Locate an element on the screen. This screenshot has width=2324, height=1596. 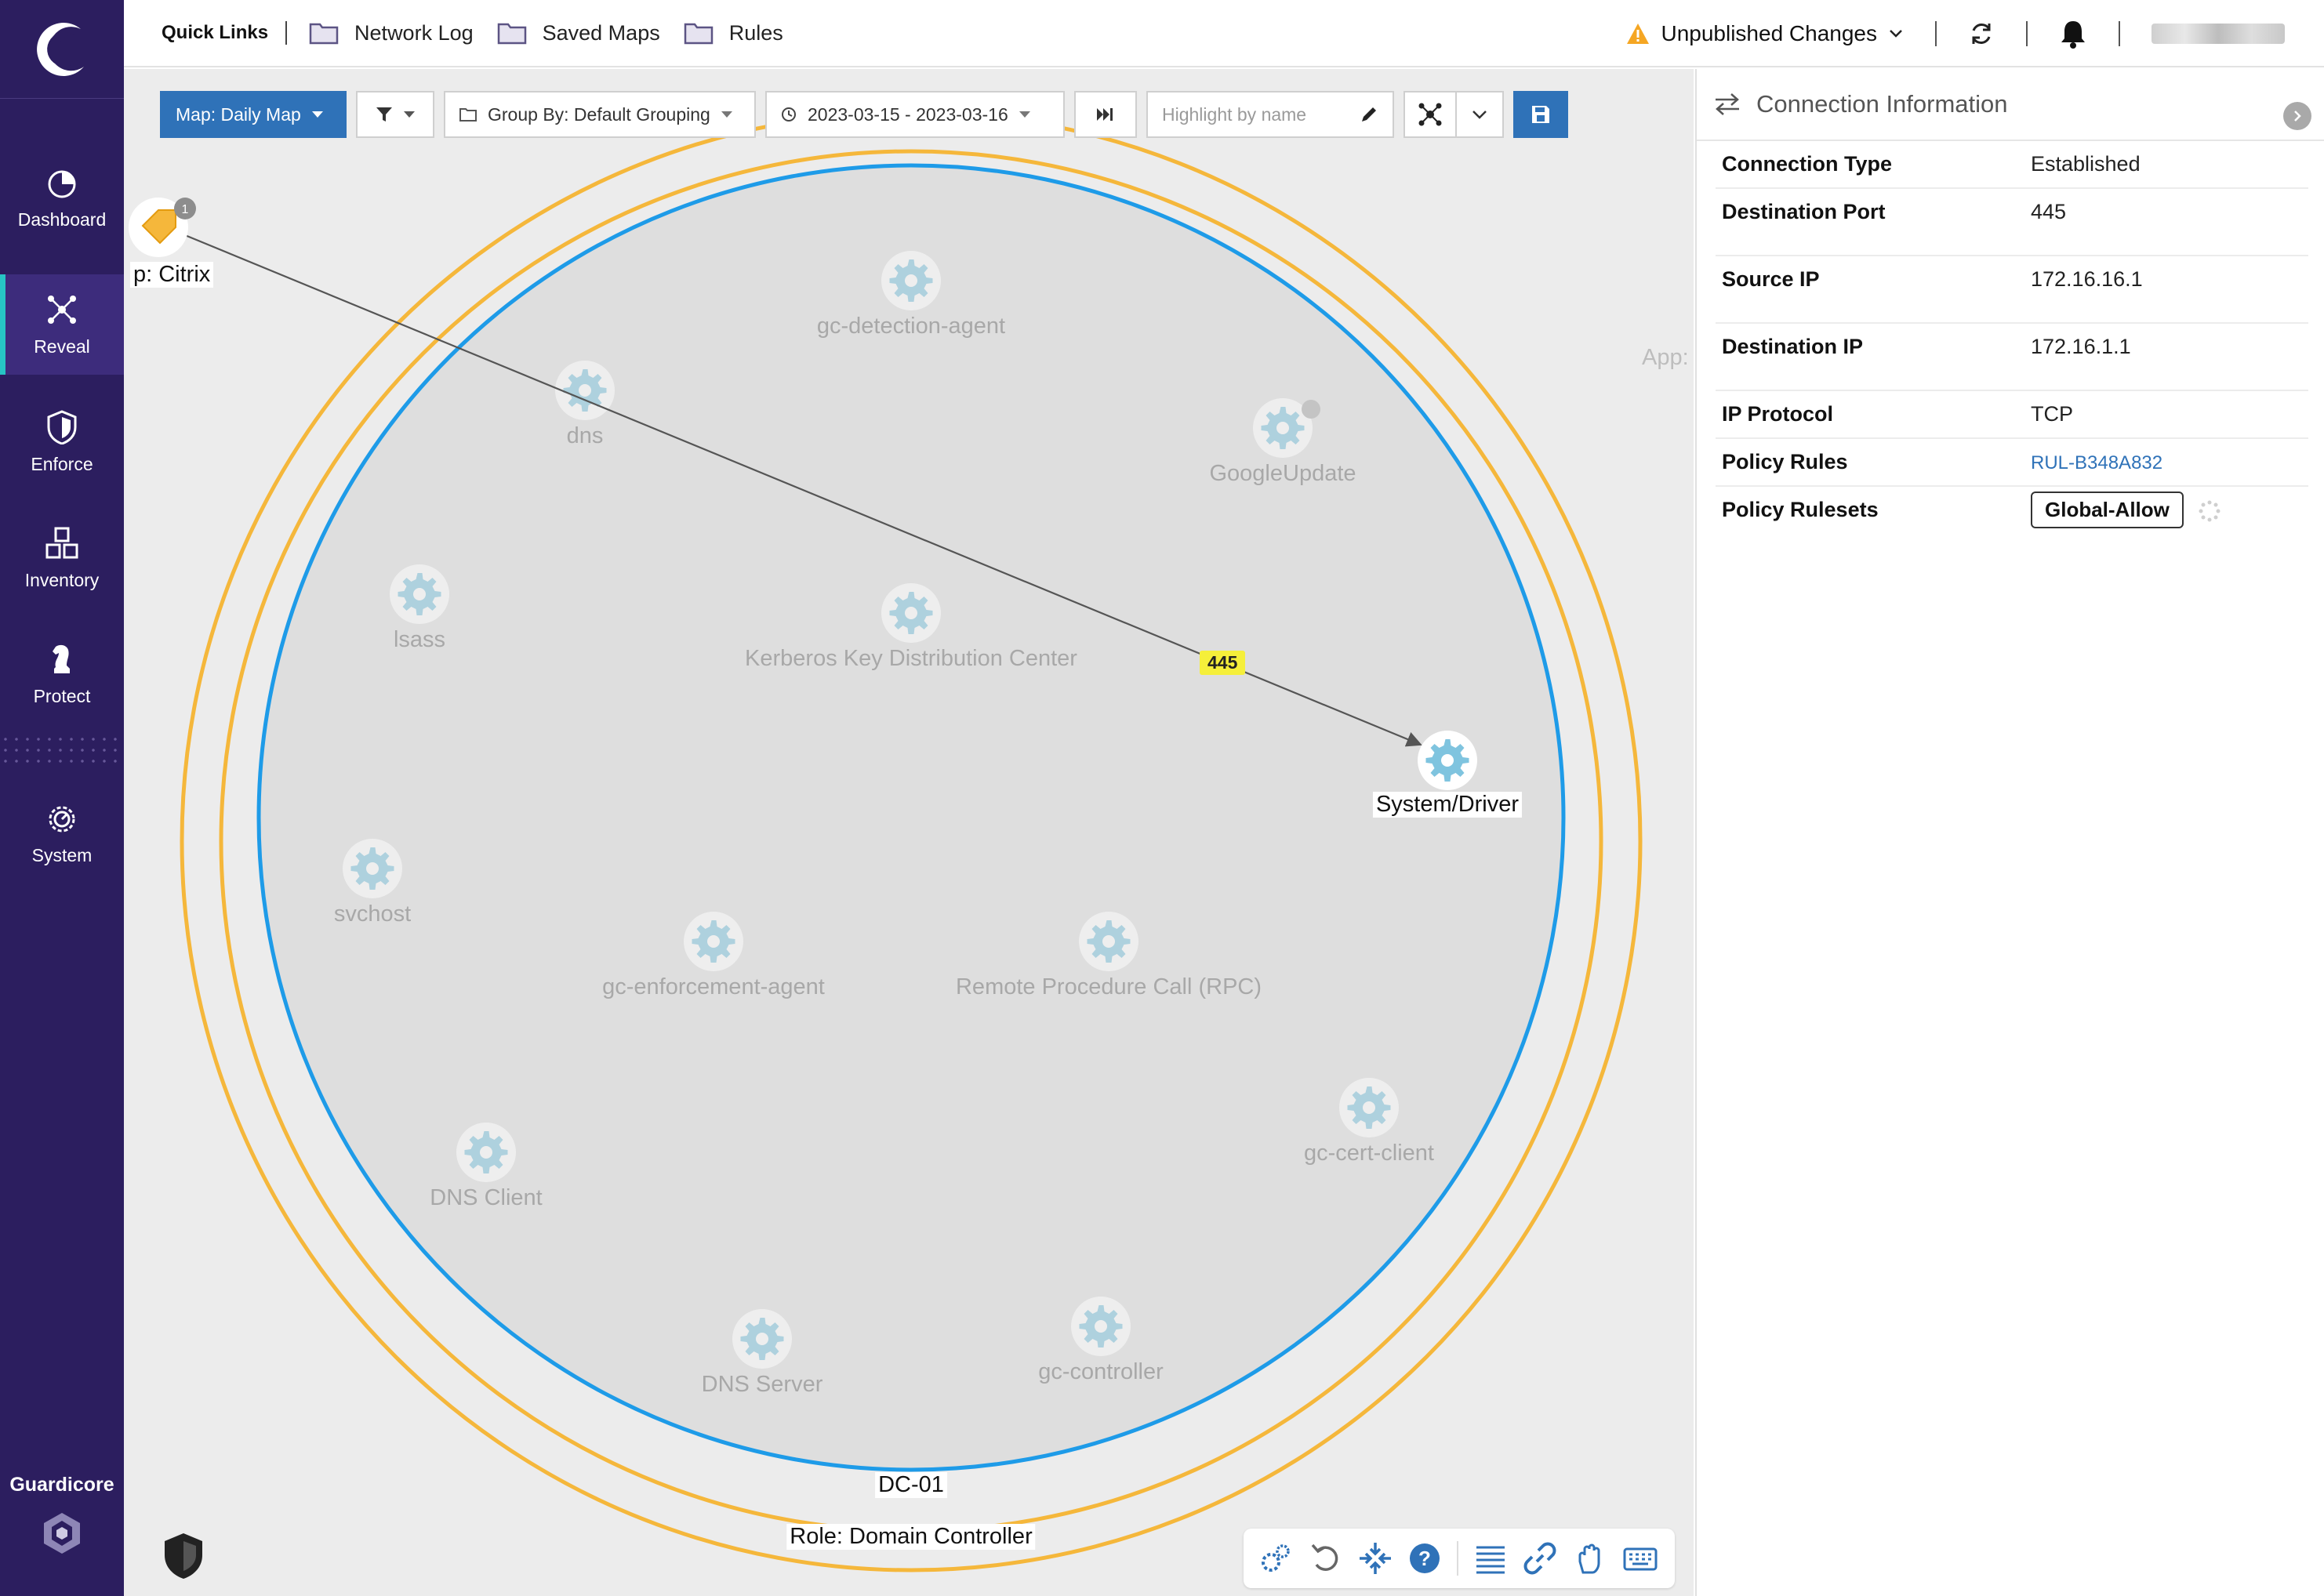
info-row: Connection Type Established is located at coordinates (2012, 165).